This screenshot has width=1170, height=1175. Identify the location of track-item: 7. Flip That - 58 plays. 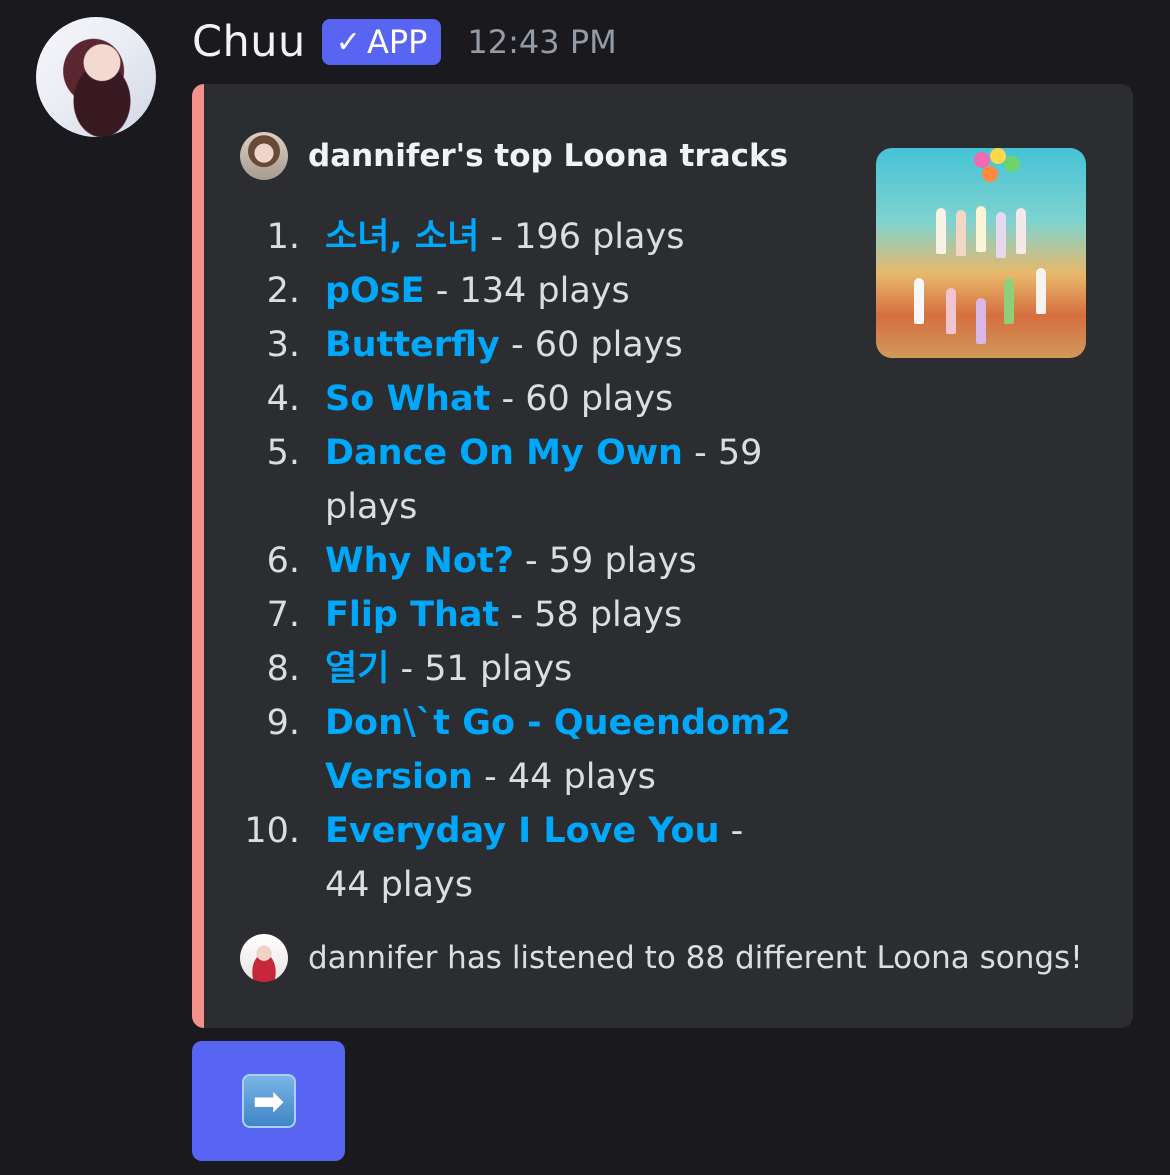
(492, 615).